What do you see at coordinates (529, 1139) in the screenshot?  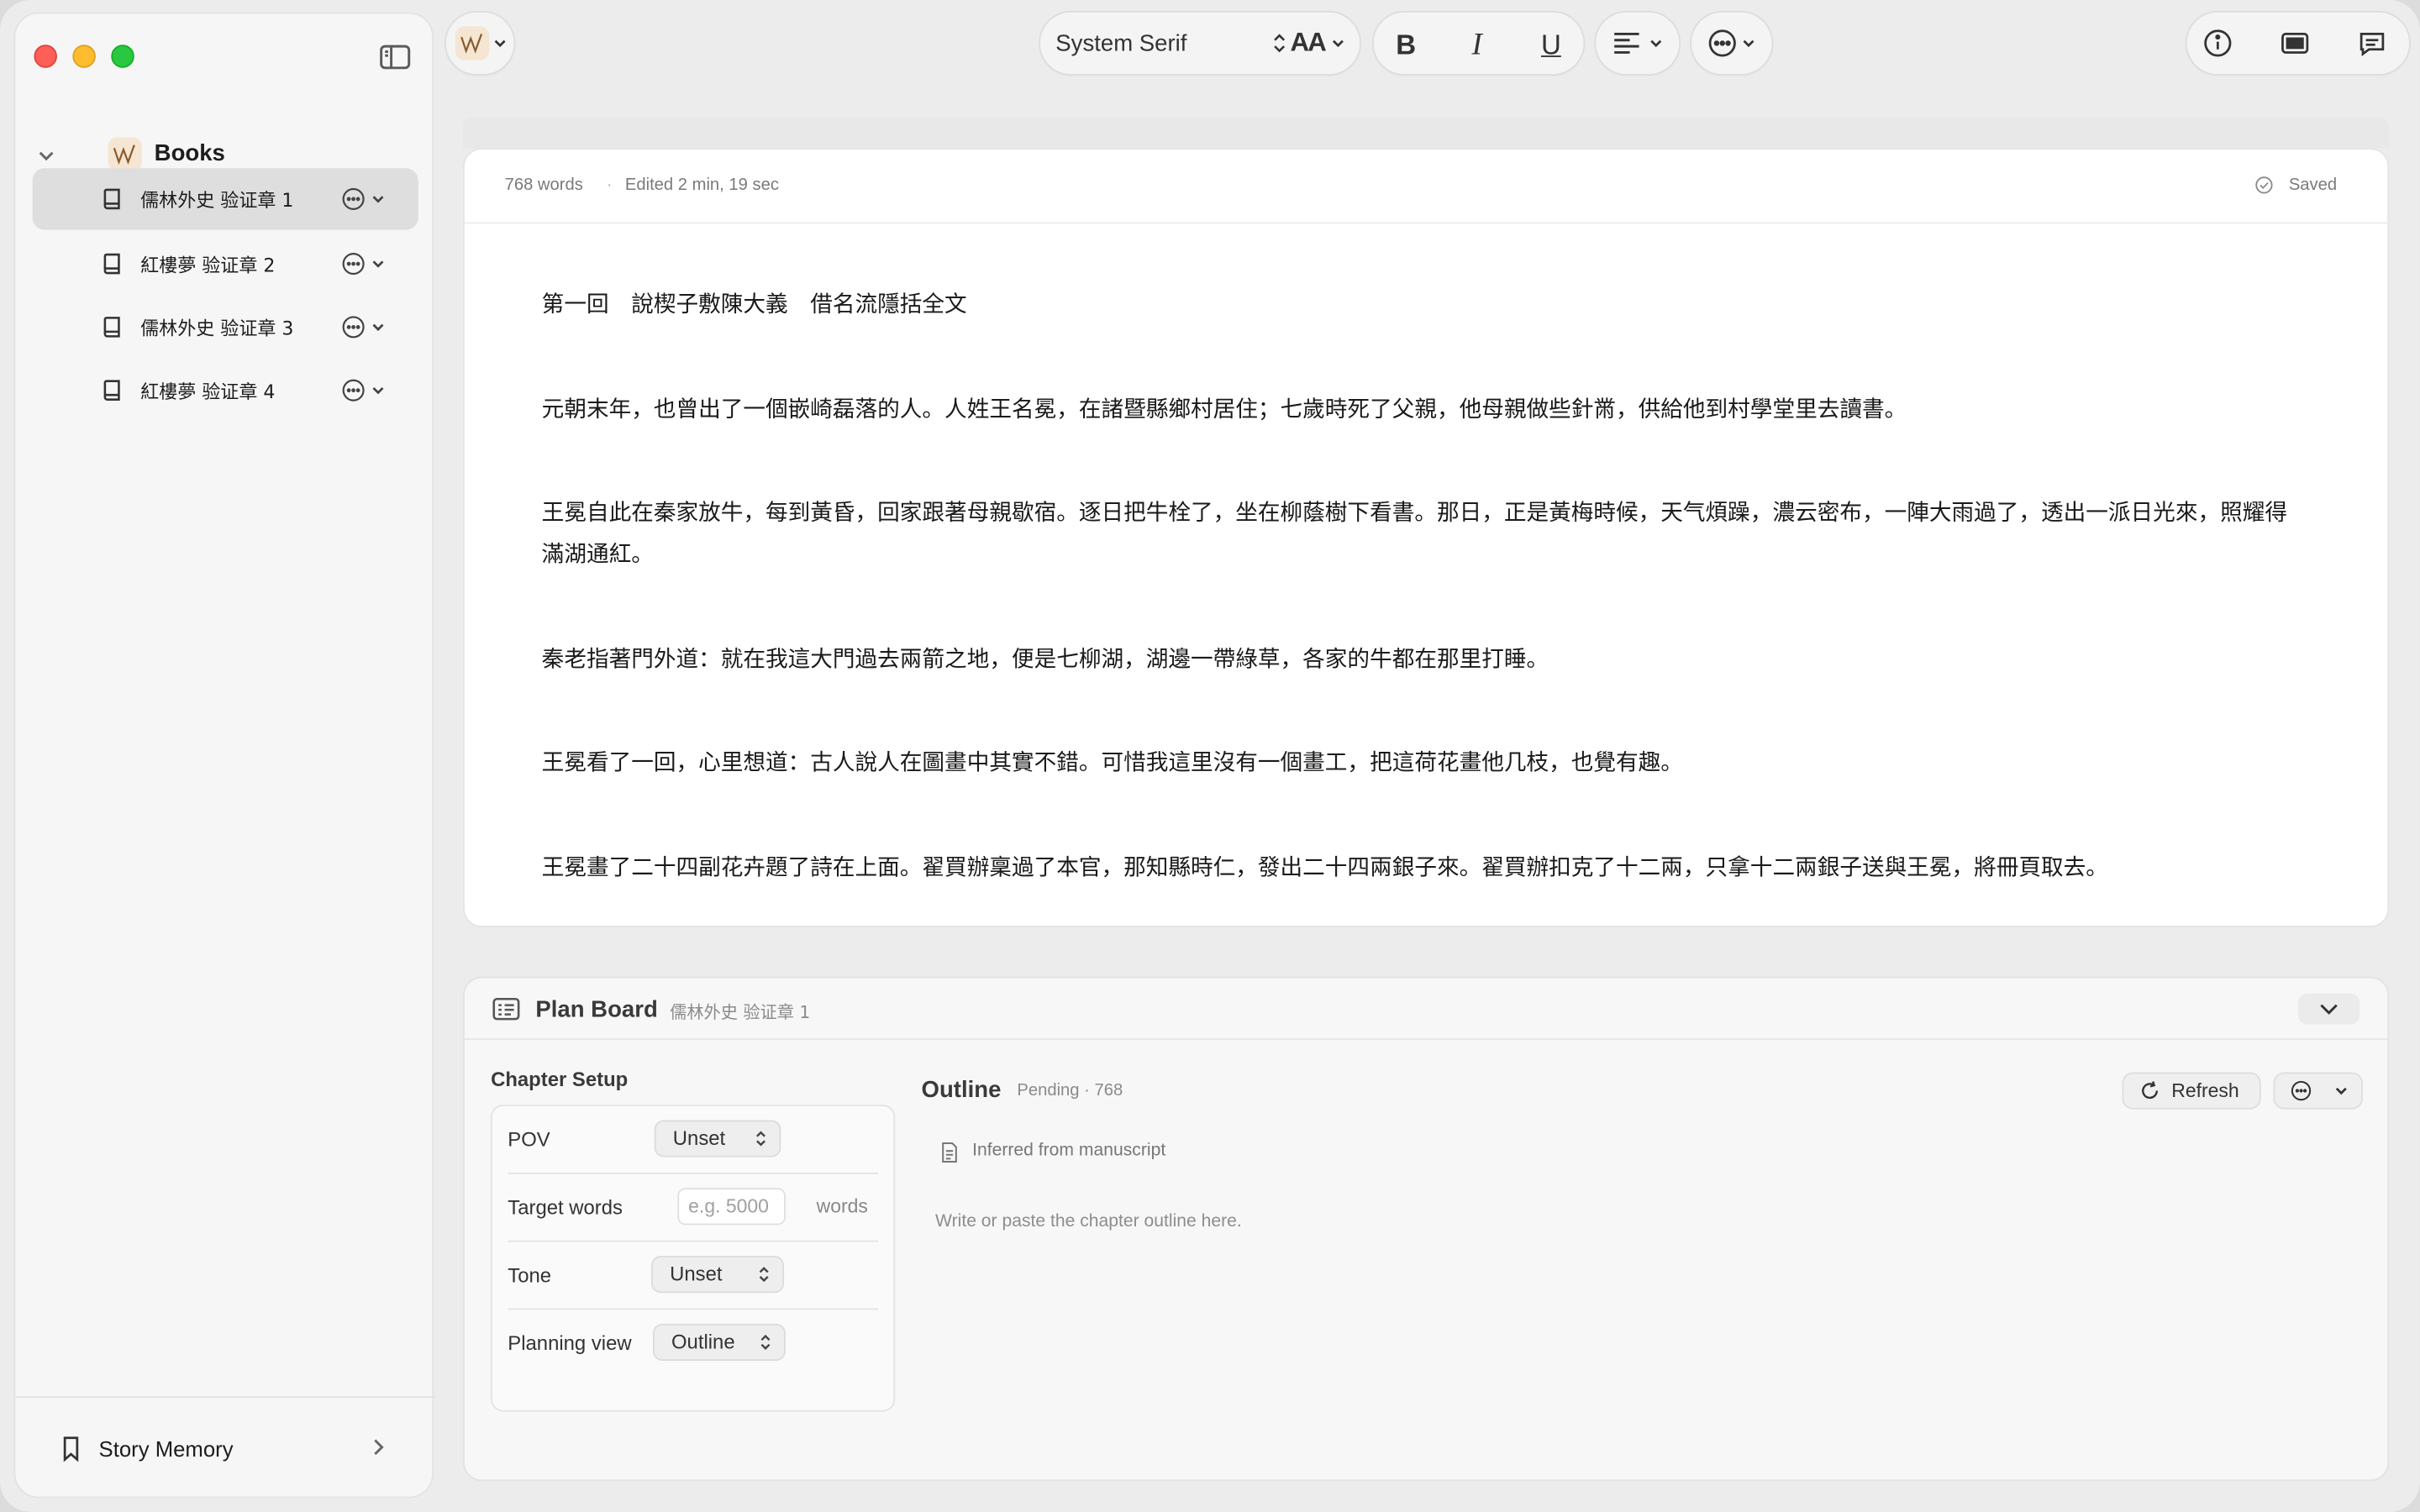 I see `pov-label: POV` at bounding box center [529, 1139].